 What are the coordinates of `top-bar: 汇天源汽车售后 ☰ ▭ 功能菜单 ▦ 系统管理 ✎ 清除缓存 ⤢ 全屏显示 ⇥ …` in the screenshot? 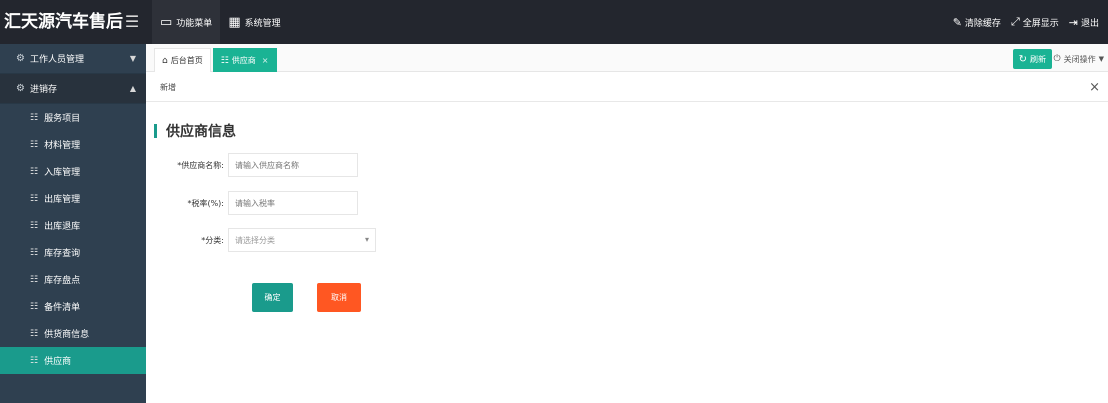 It's located at (554, 22).